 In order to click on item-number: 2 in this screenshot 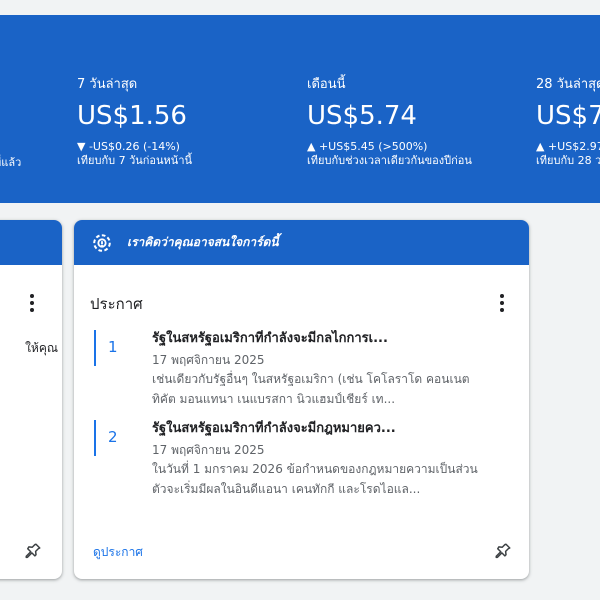, I will do `click(113, 437)`.